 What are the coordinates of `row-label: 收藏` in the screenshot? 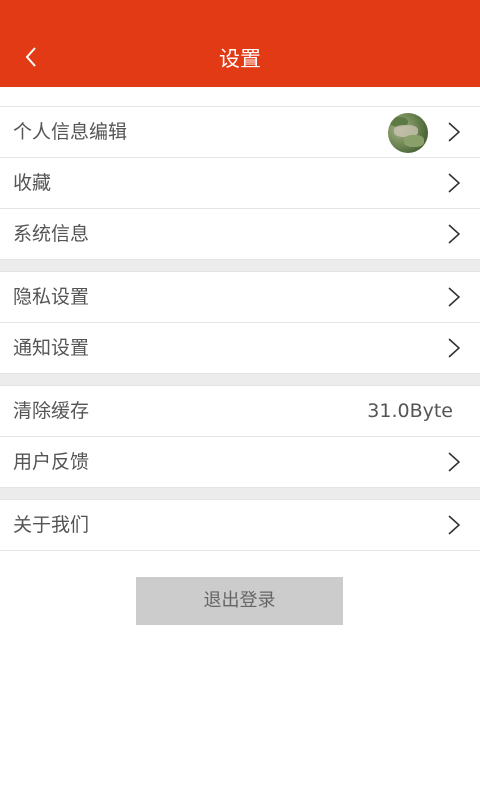 It's located at (32, 183).